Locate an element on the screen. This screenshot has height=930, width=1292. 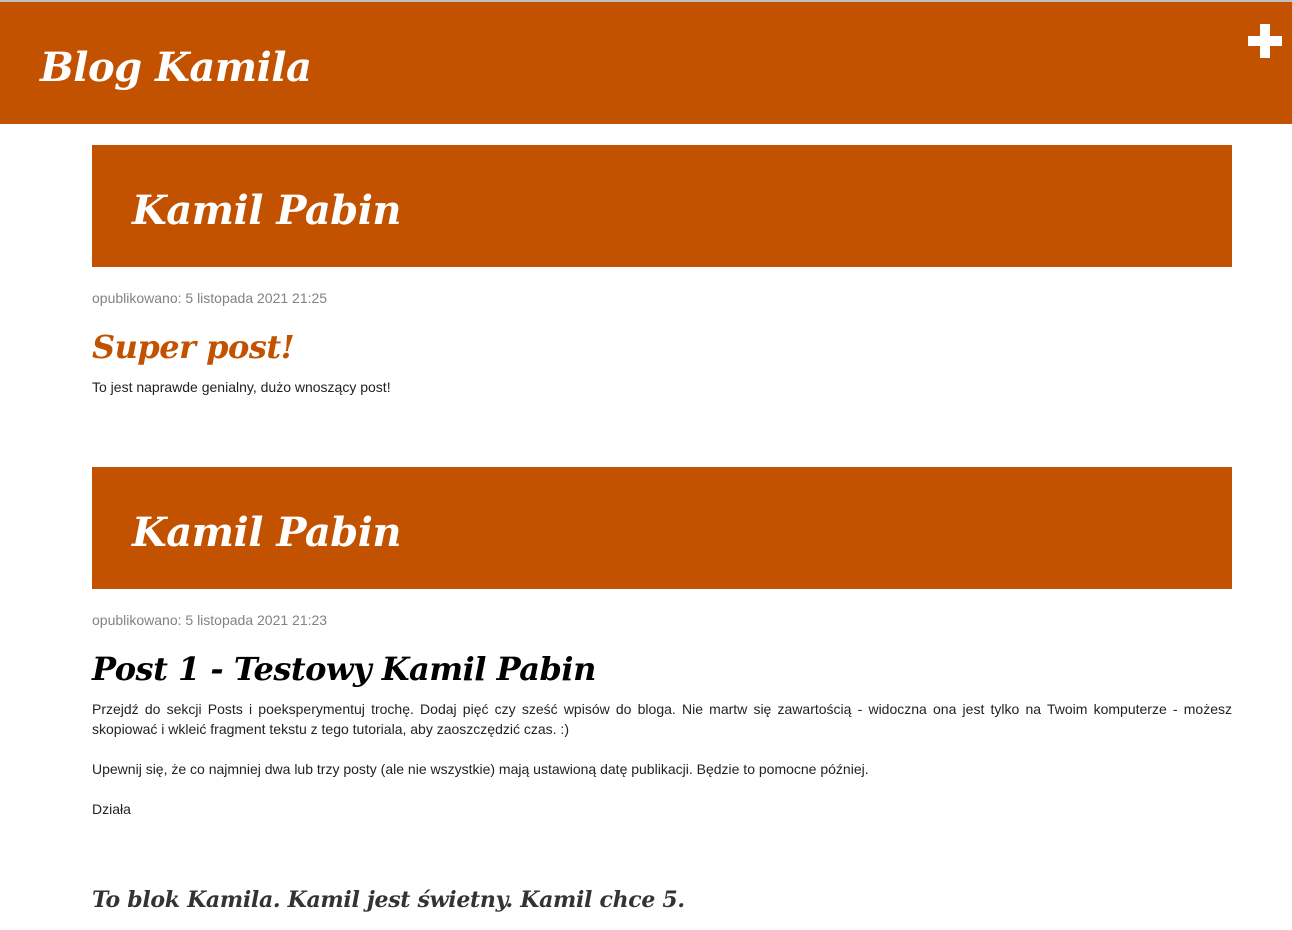
plus-icon-vertical is located at coordinates (1265, 41).